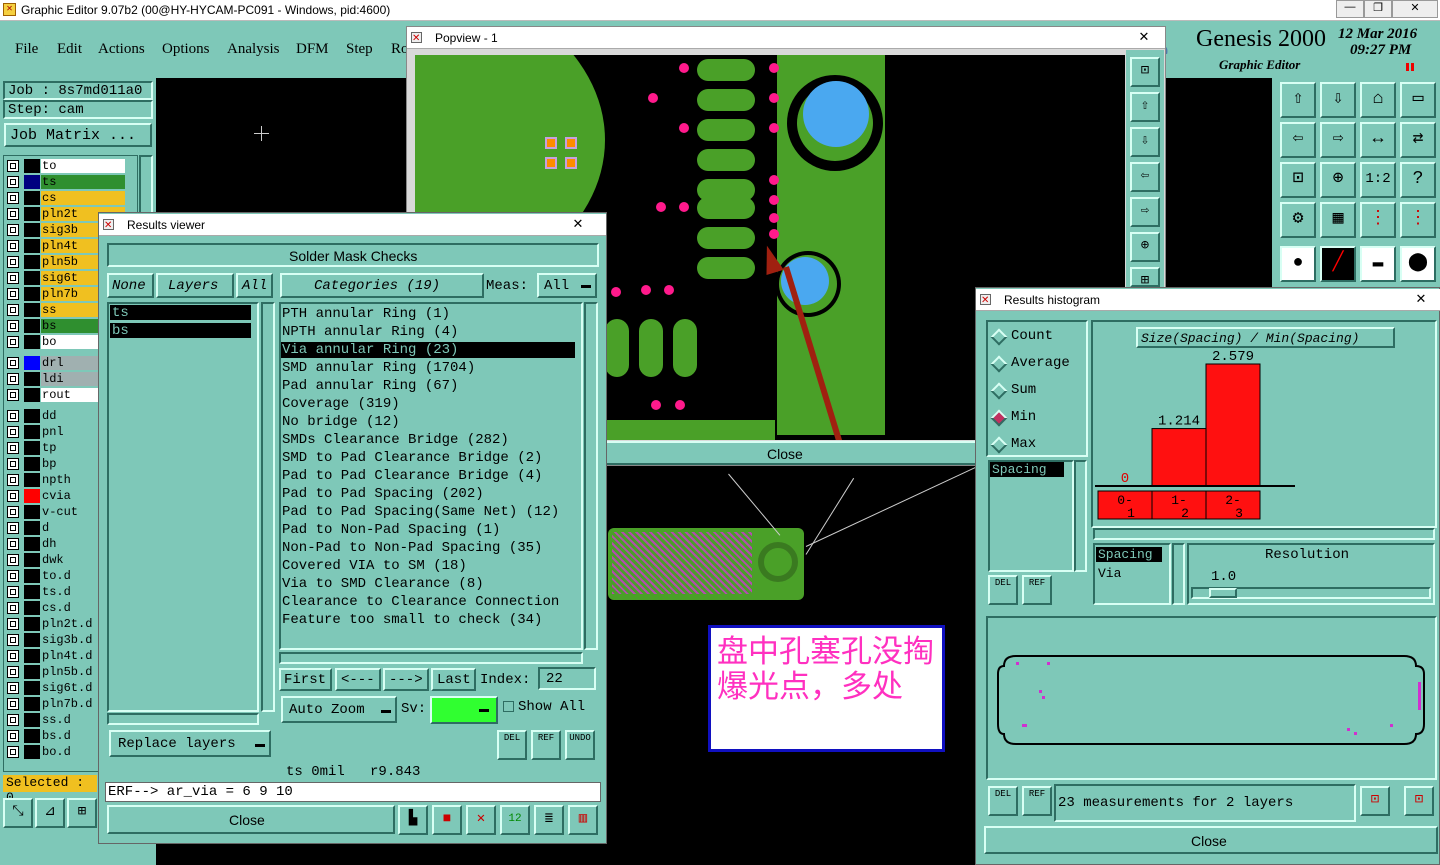 The height and width of the screenshot is (865, 1440). Describe the element at coordinates (406, 679) in the screenshot. I see `next-button: --->` at that location.